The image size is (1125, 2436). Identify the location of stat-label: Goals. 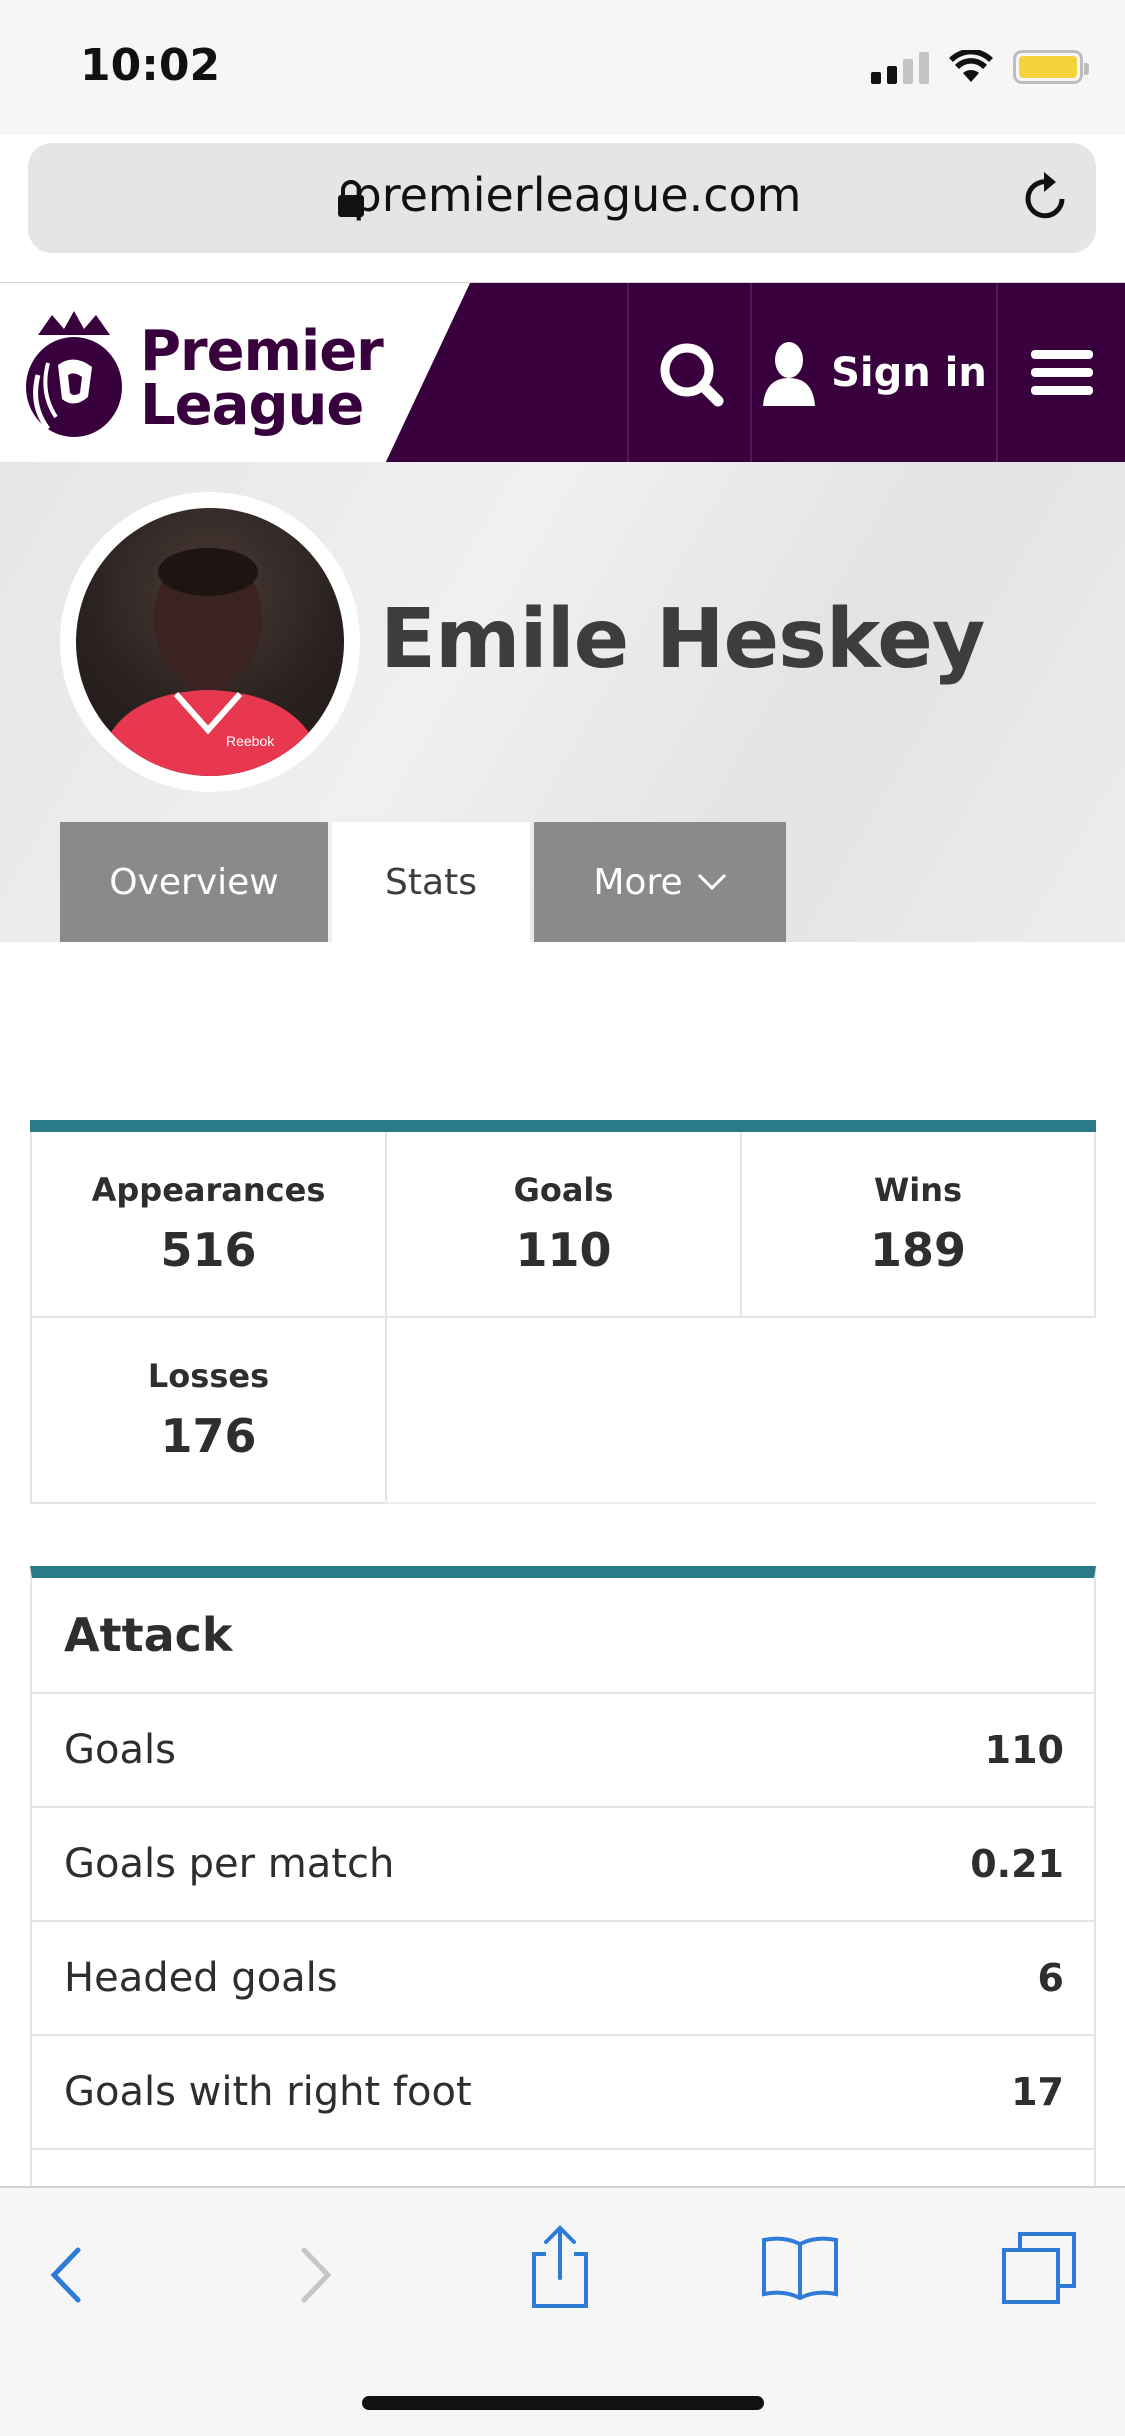
(563, 1190).